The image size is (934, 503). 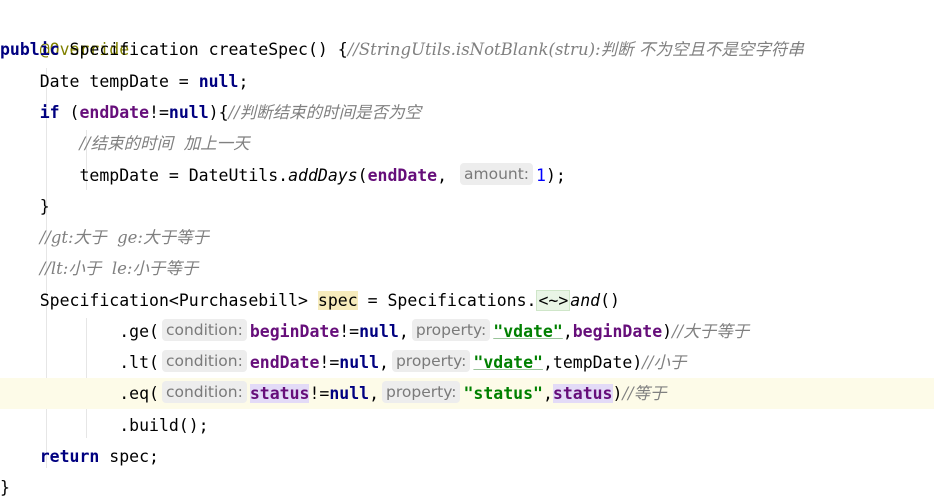 I want to click on code-line-14: .build();, so click(x=467, y=425).